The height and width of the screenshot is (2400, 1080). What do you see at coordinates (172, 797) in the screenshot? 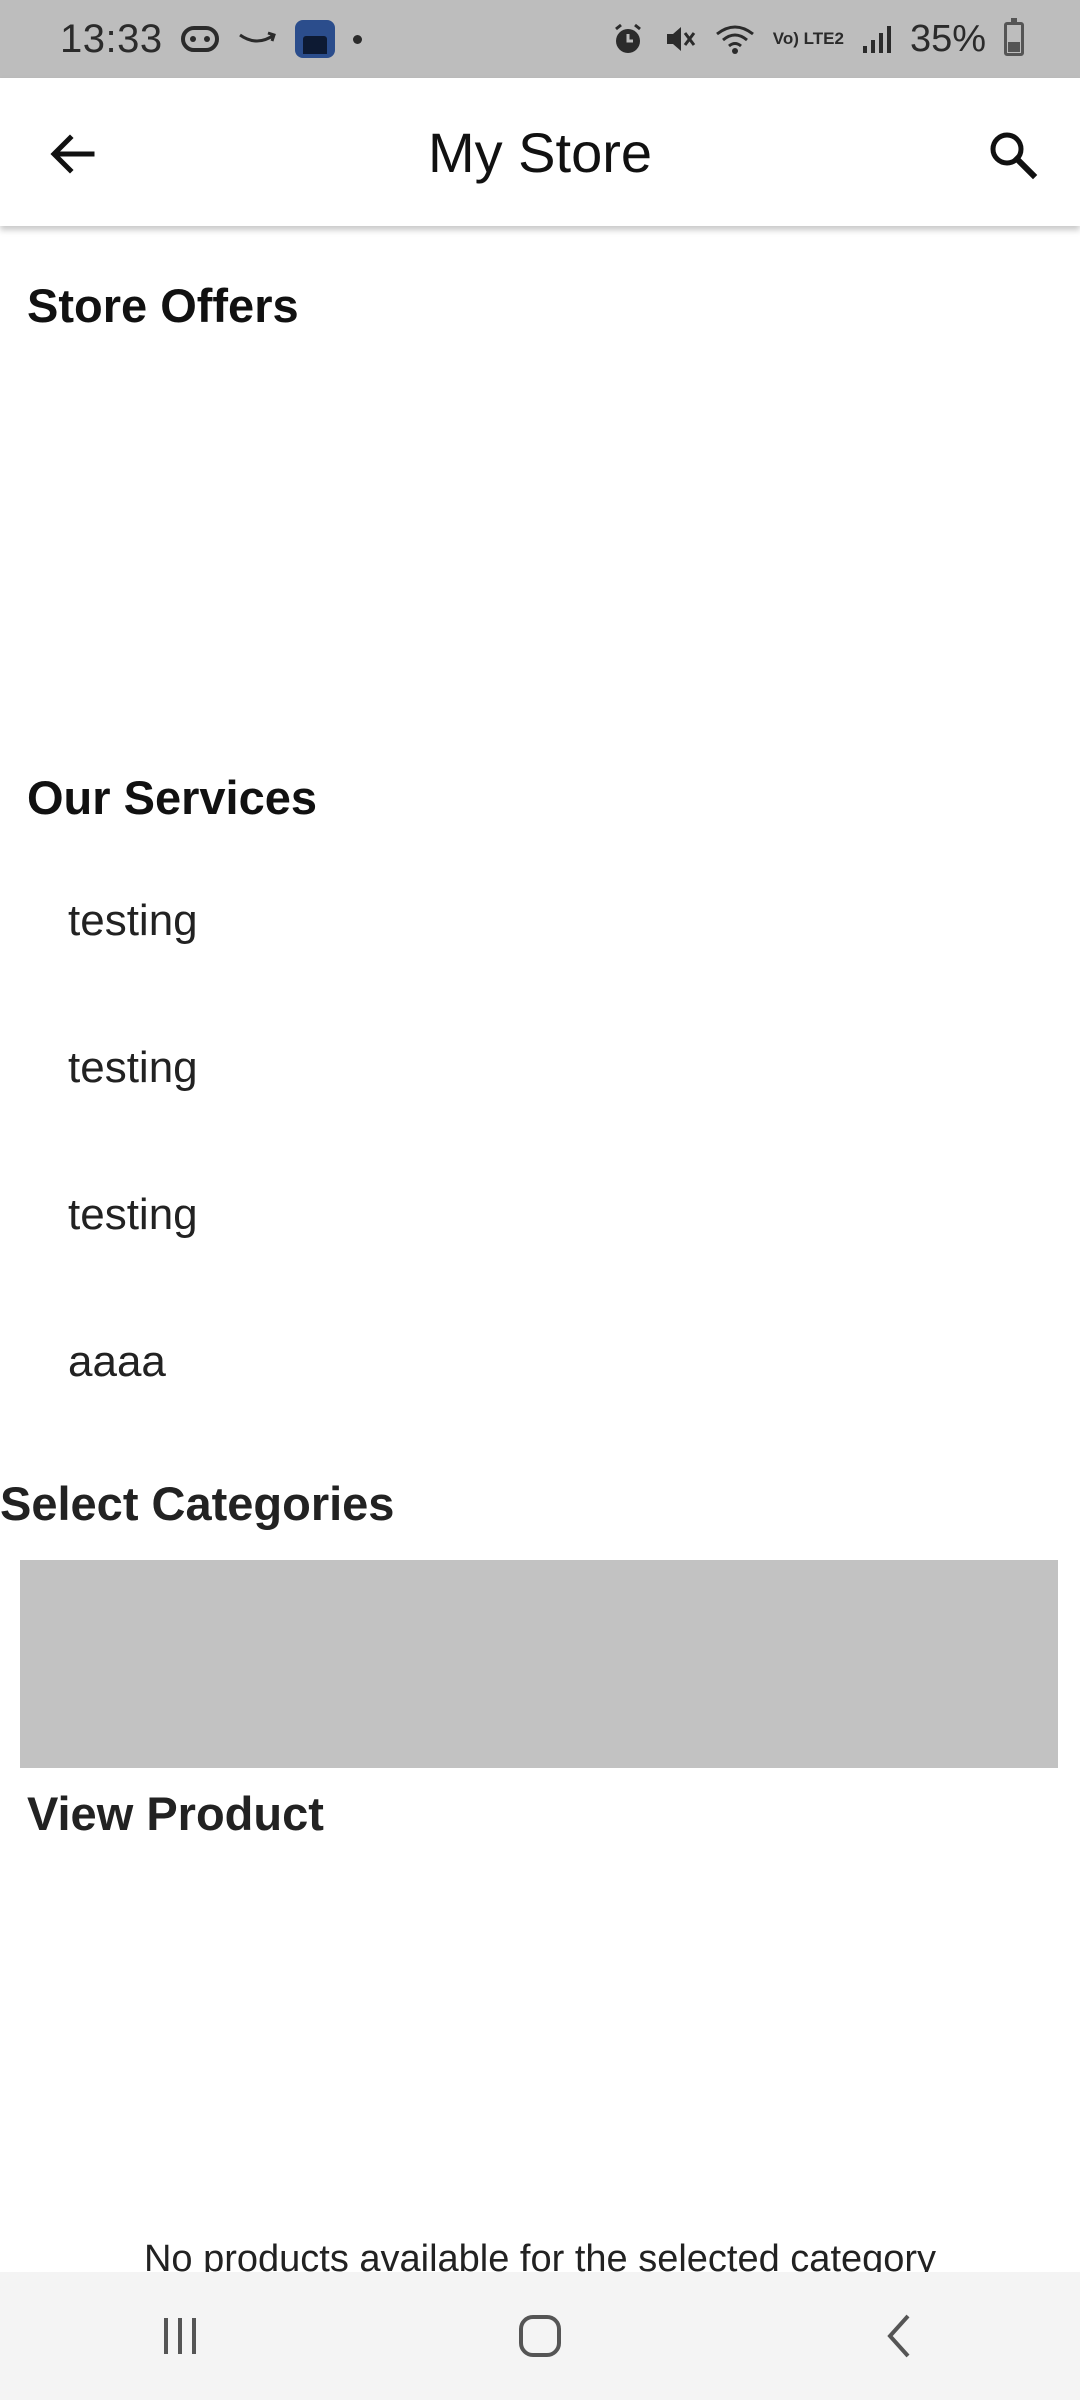
I see `our-services-title: Our Services` at bounding box center [172, 797].